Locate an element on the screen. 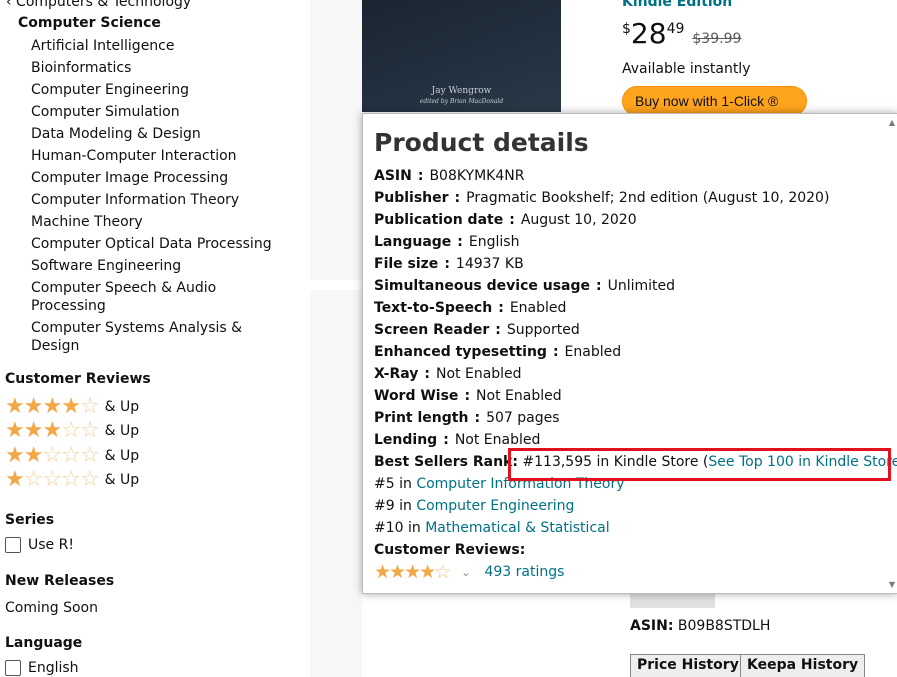 This screenshot has width=897, height=677. star-half-icon: ☆ is located at coordinates (442, 572).